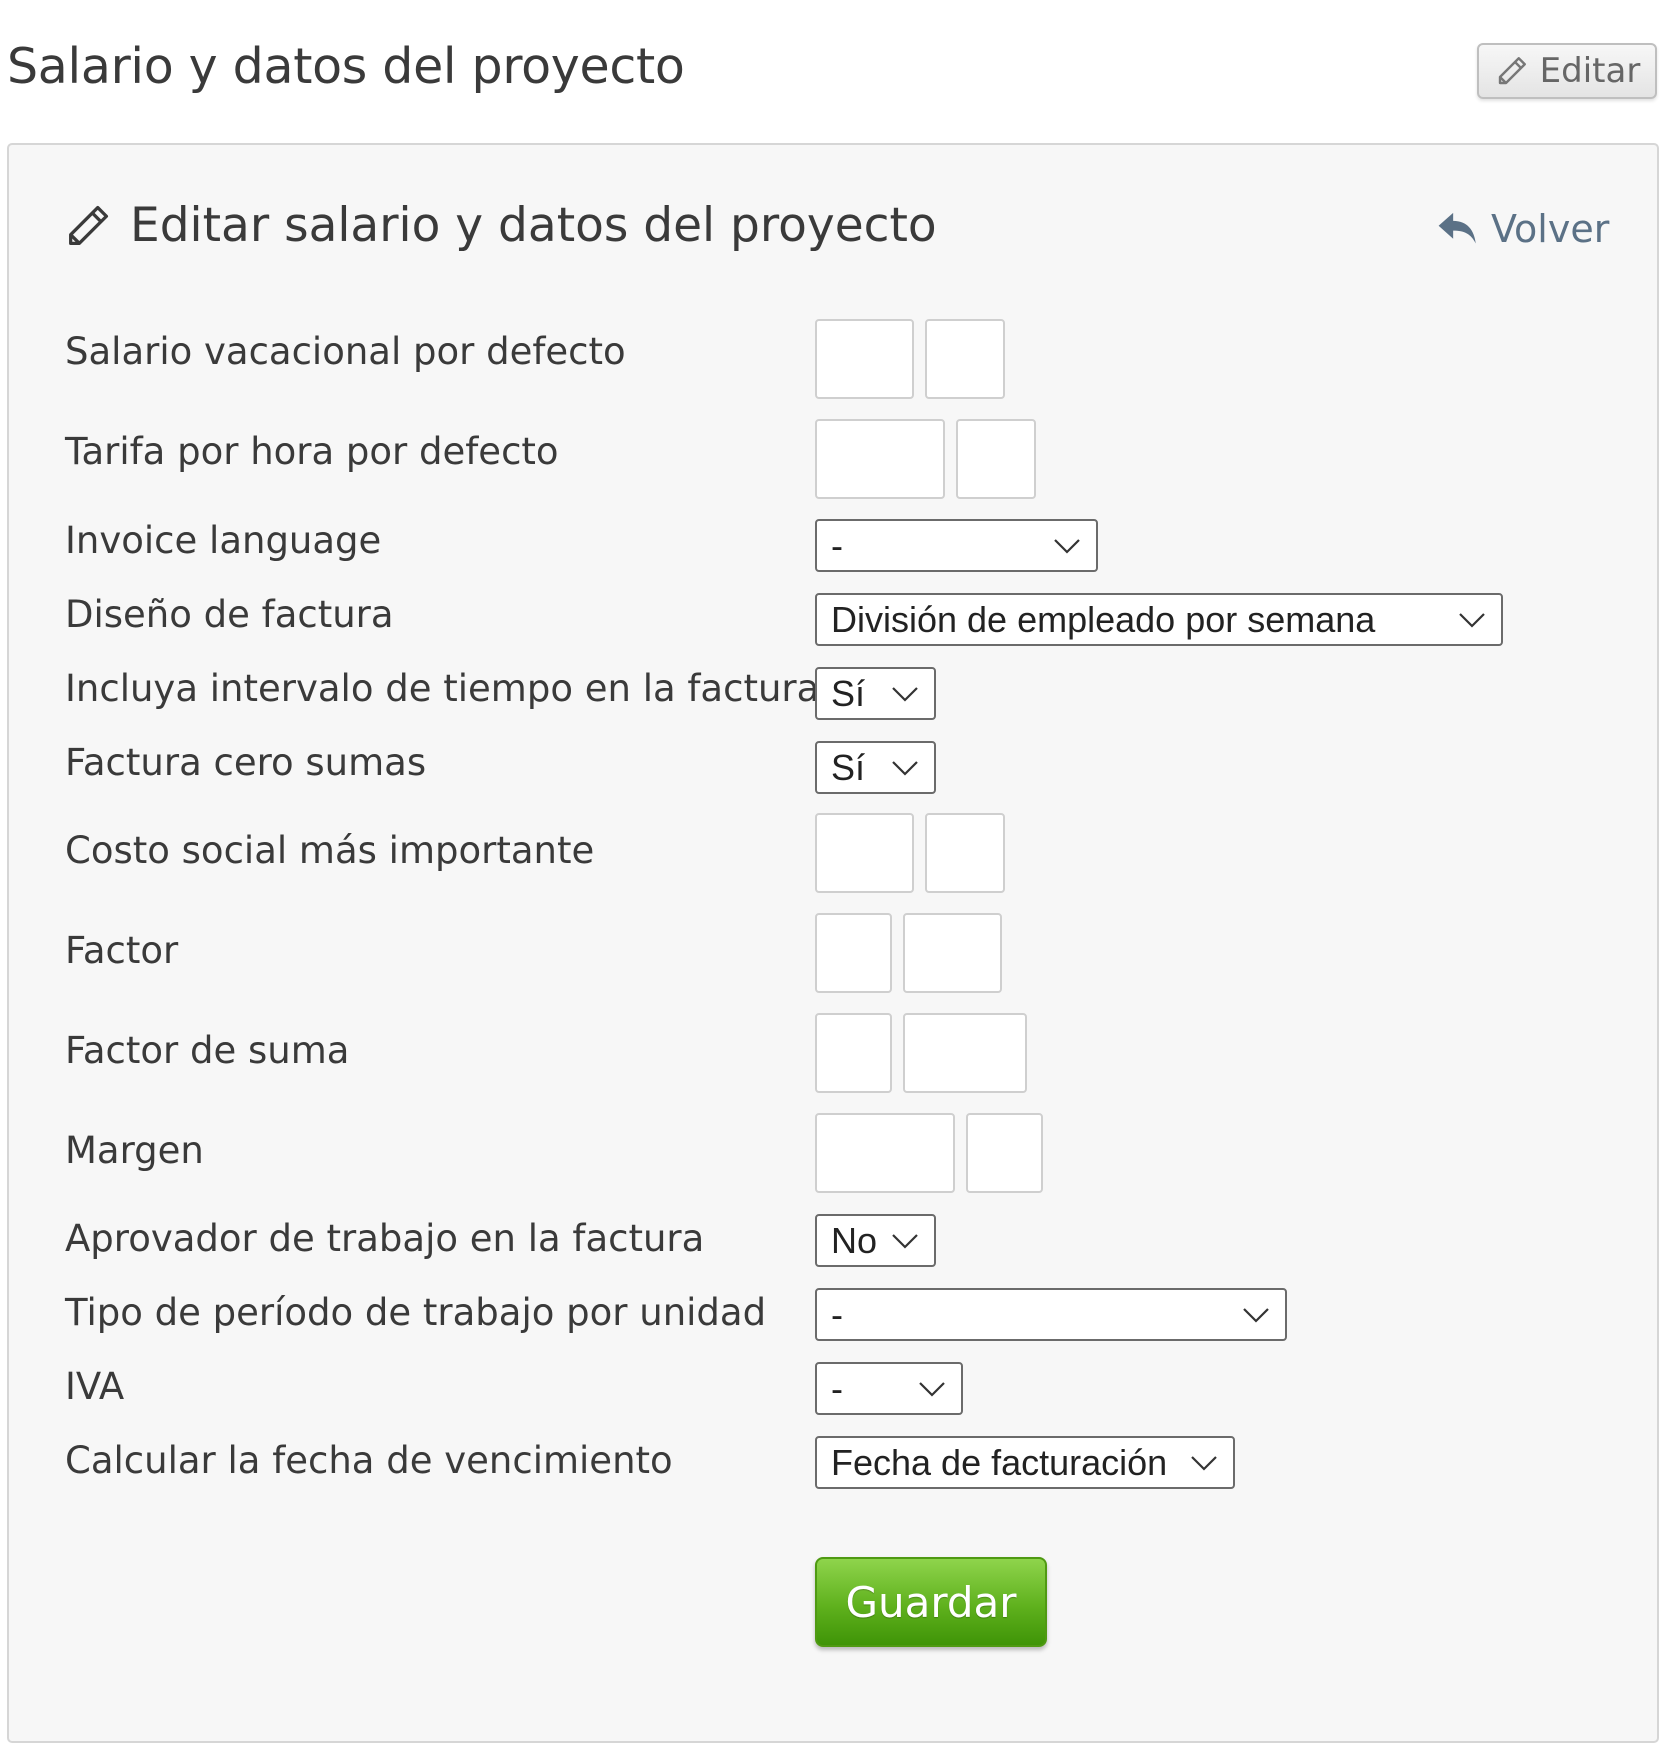 This screenshot has height=1743, width=1663. I want to click on hourly-rate-input-a, so click(880, 459).